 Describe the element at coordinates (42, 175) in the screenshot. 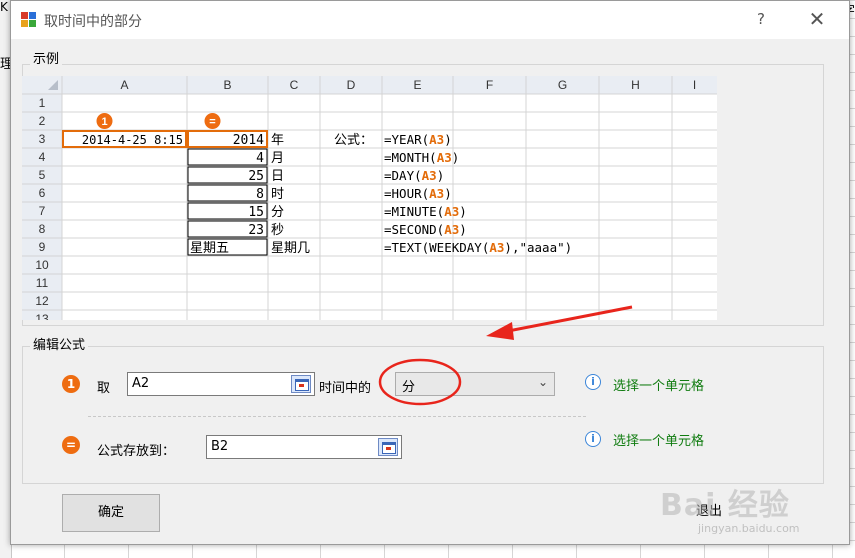

I see `row-header: 5` at that location.